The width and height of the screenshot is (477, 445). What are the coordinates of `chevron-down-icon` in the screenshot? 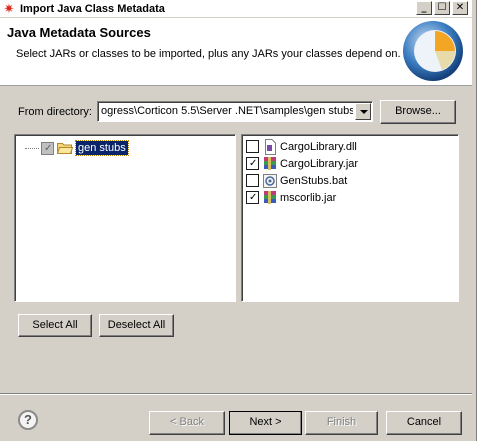 It's located at (363, 111).